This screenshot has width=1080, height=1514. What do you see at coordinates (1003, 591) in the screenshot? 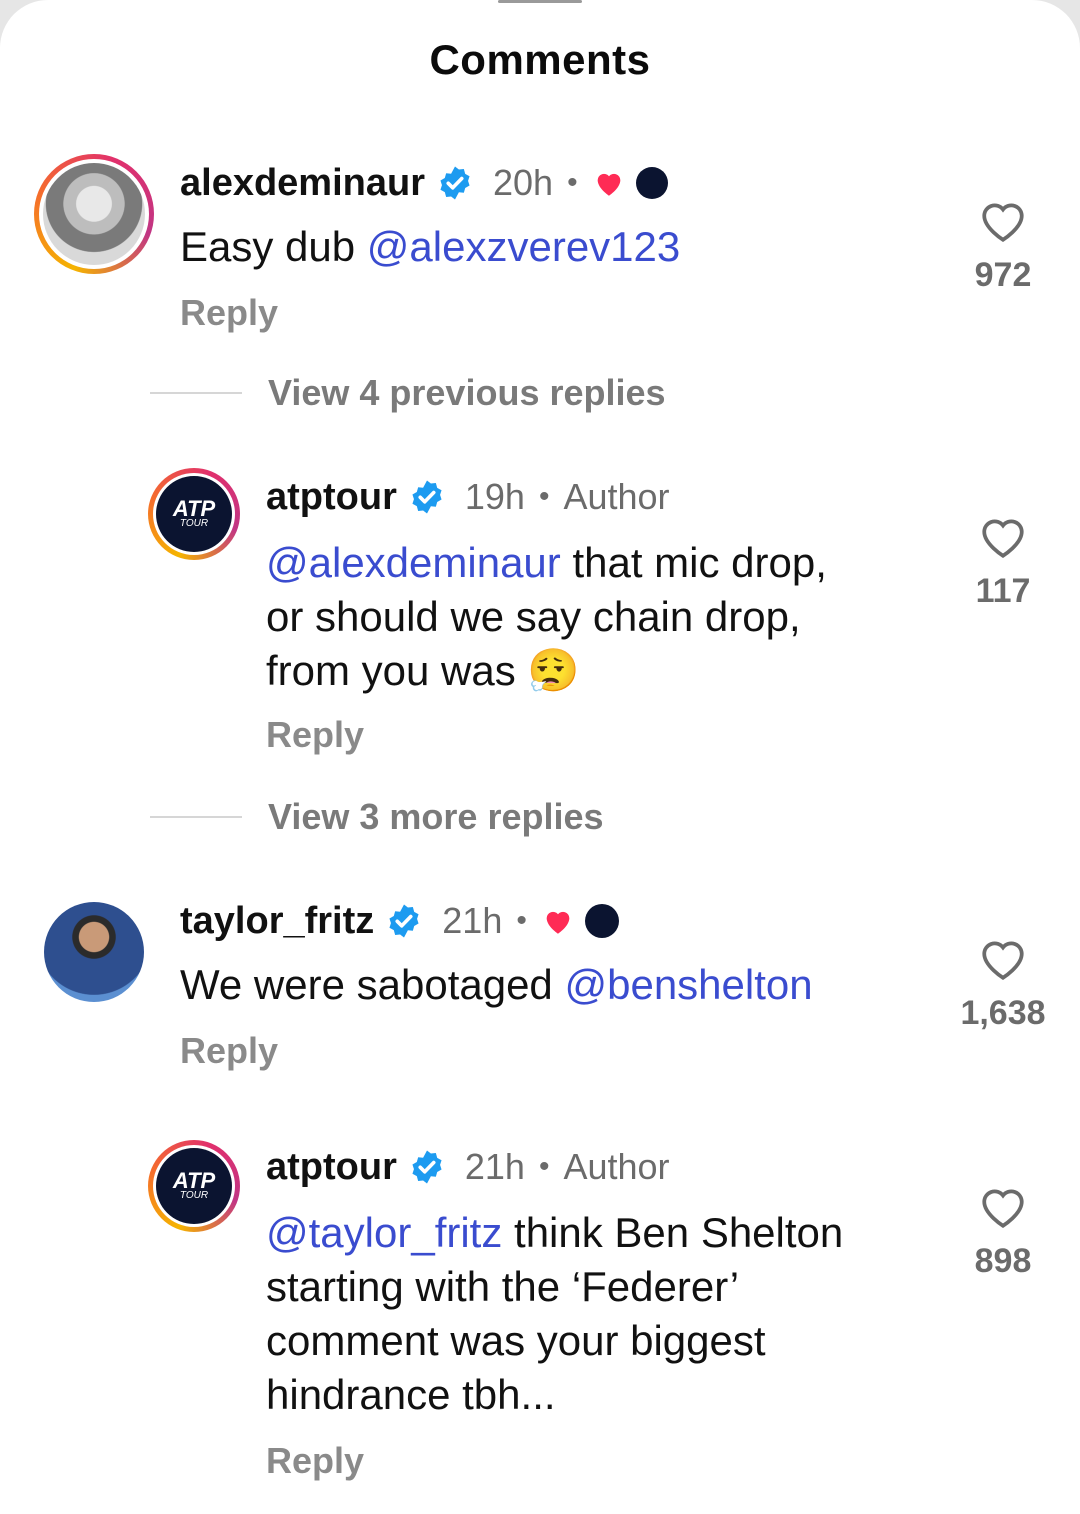
I see `like-count: 117` at bounding box center [1003, 591].